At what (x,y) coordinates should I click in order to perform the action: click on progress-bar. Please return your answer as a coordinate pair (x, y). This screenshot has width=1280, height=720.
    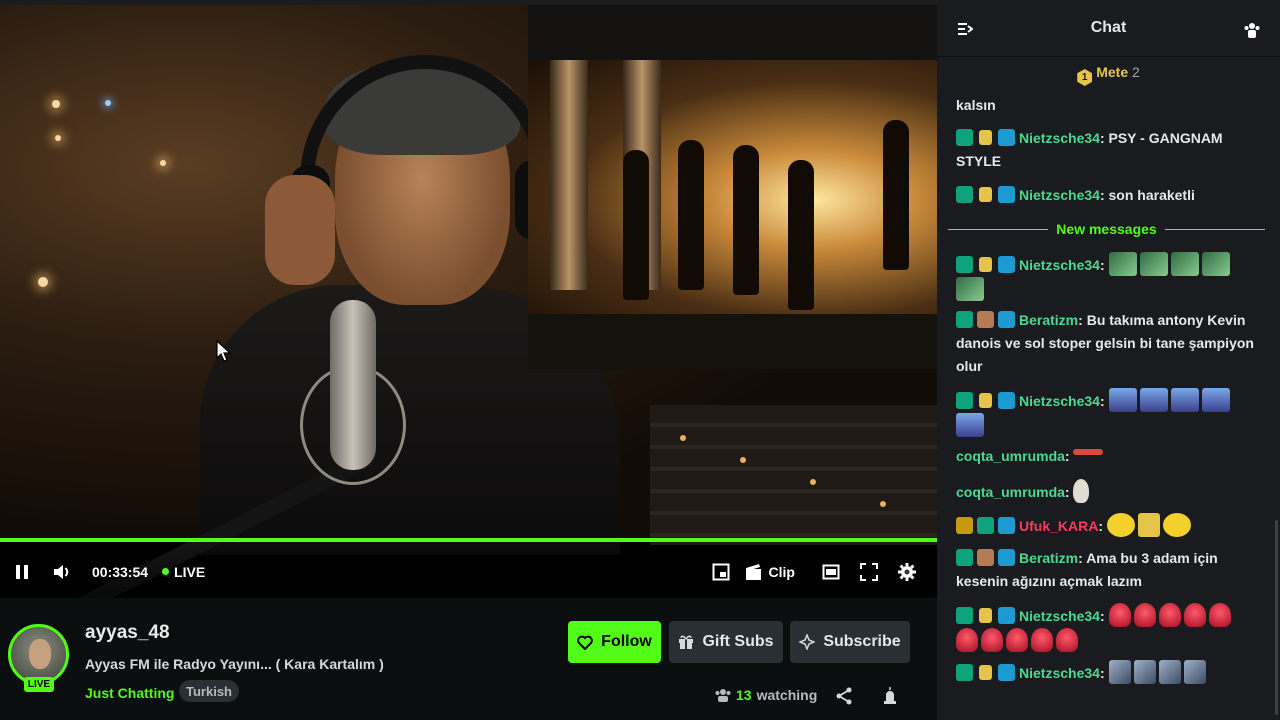
    Looking at the image, I should click on (468, 540).